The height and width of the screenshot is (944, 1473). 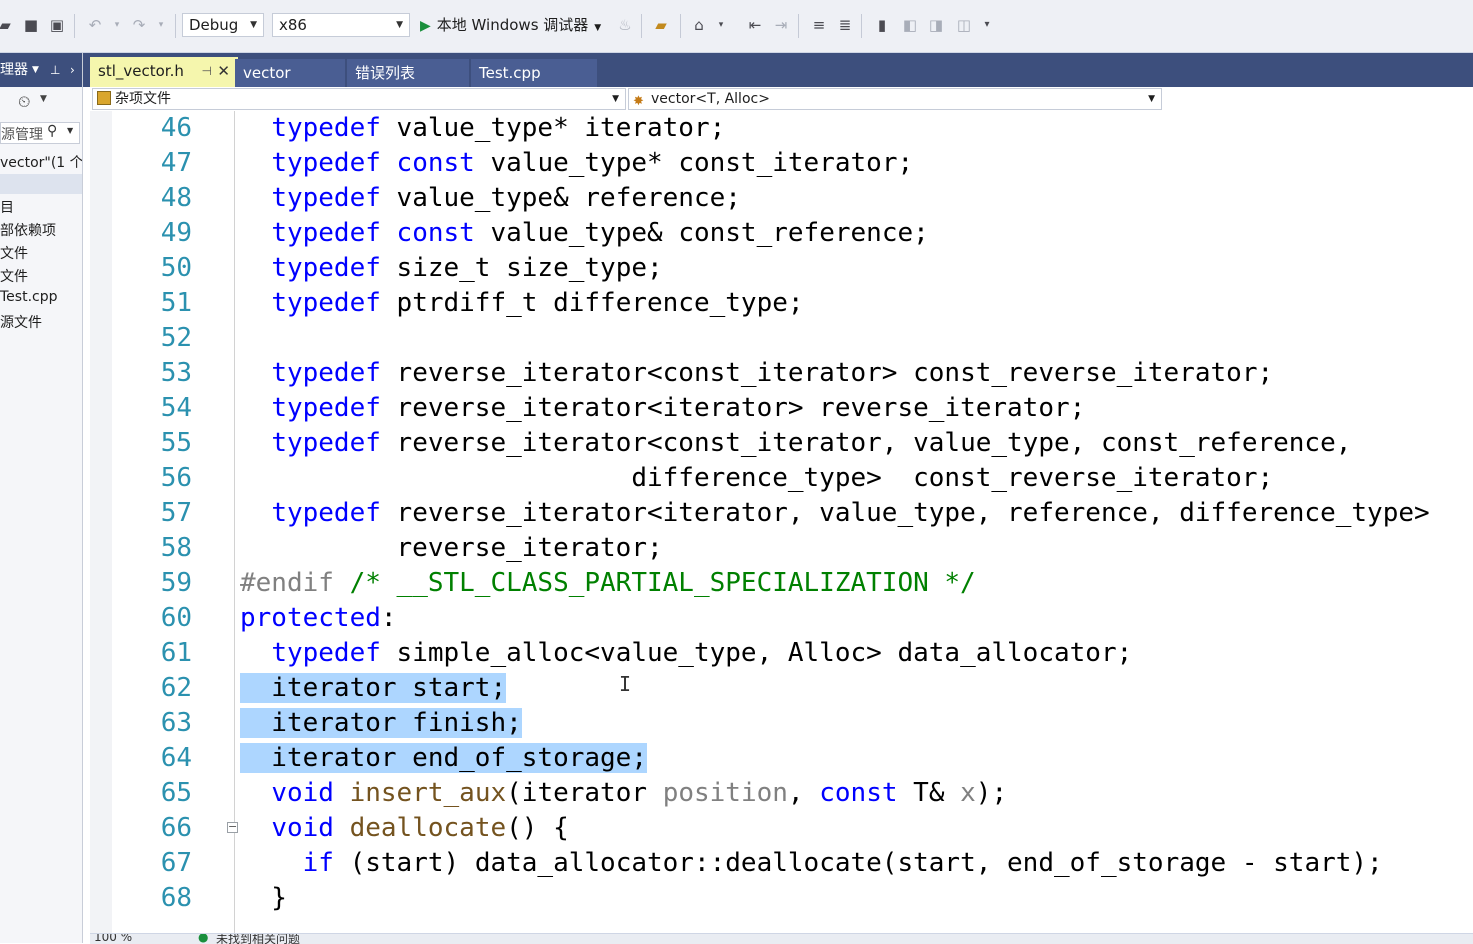 I want to click on code-line: 50 typedef size_t size_type;, so click(x=792, y=268).